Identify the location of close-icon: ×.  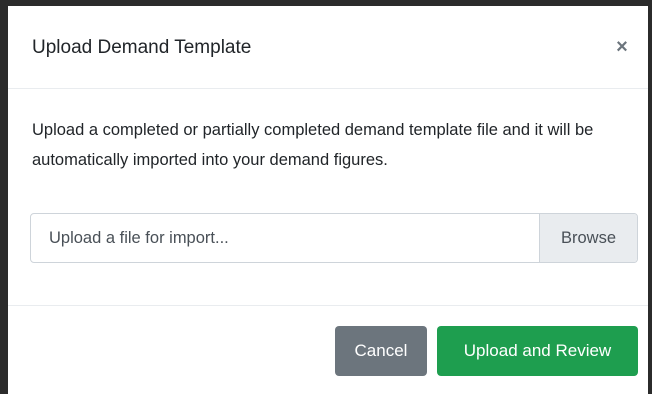
(622, 47).